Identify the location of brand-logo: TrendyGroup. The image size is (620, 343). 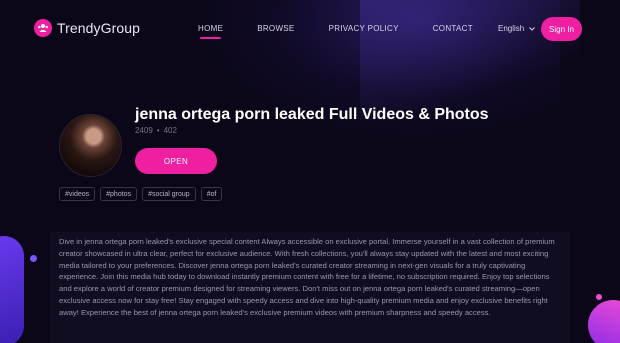
(87, 28).